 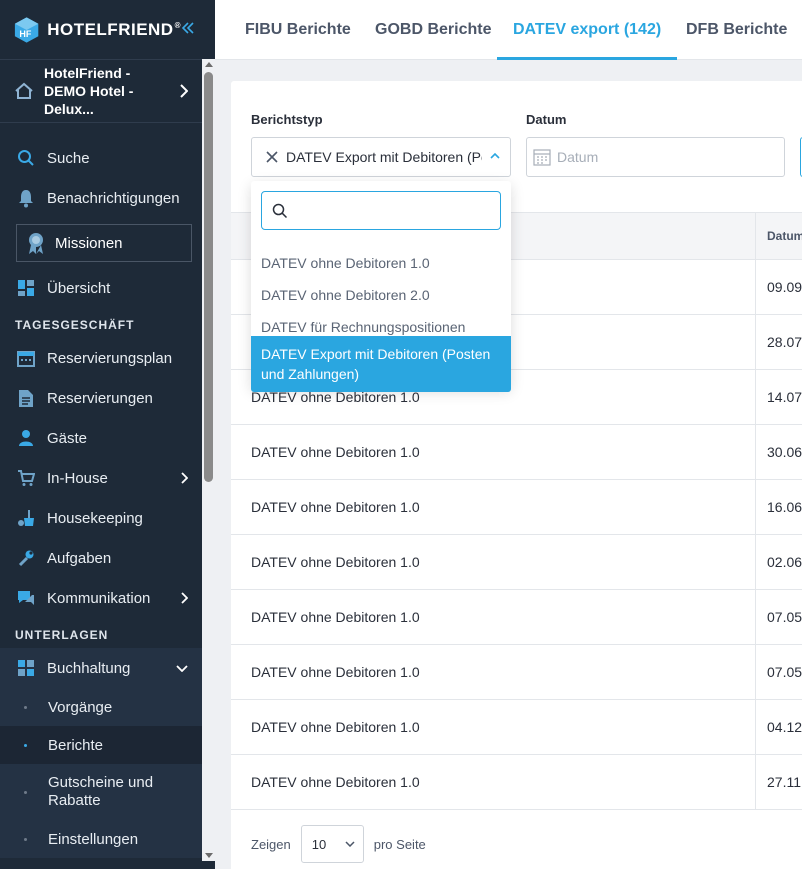 I want to click on clear-icon, so click(x=272, y=157).